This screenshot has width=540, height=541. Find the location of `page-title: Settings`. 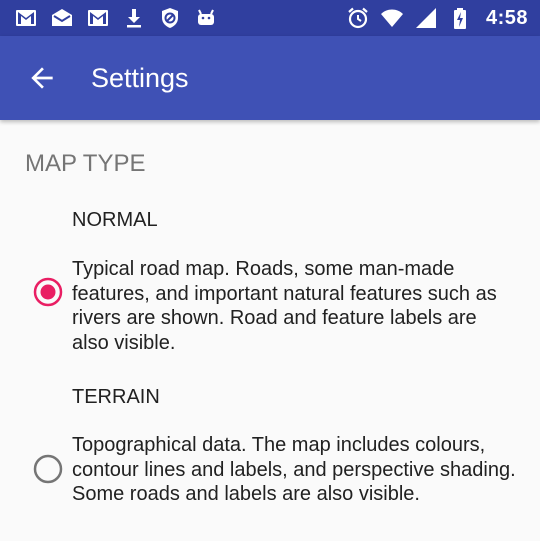

page-title: Settings is located at coordinates (140, 78).